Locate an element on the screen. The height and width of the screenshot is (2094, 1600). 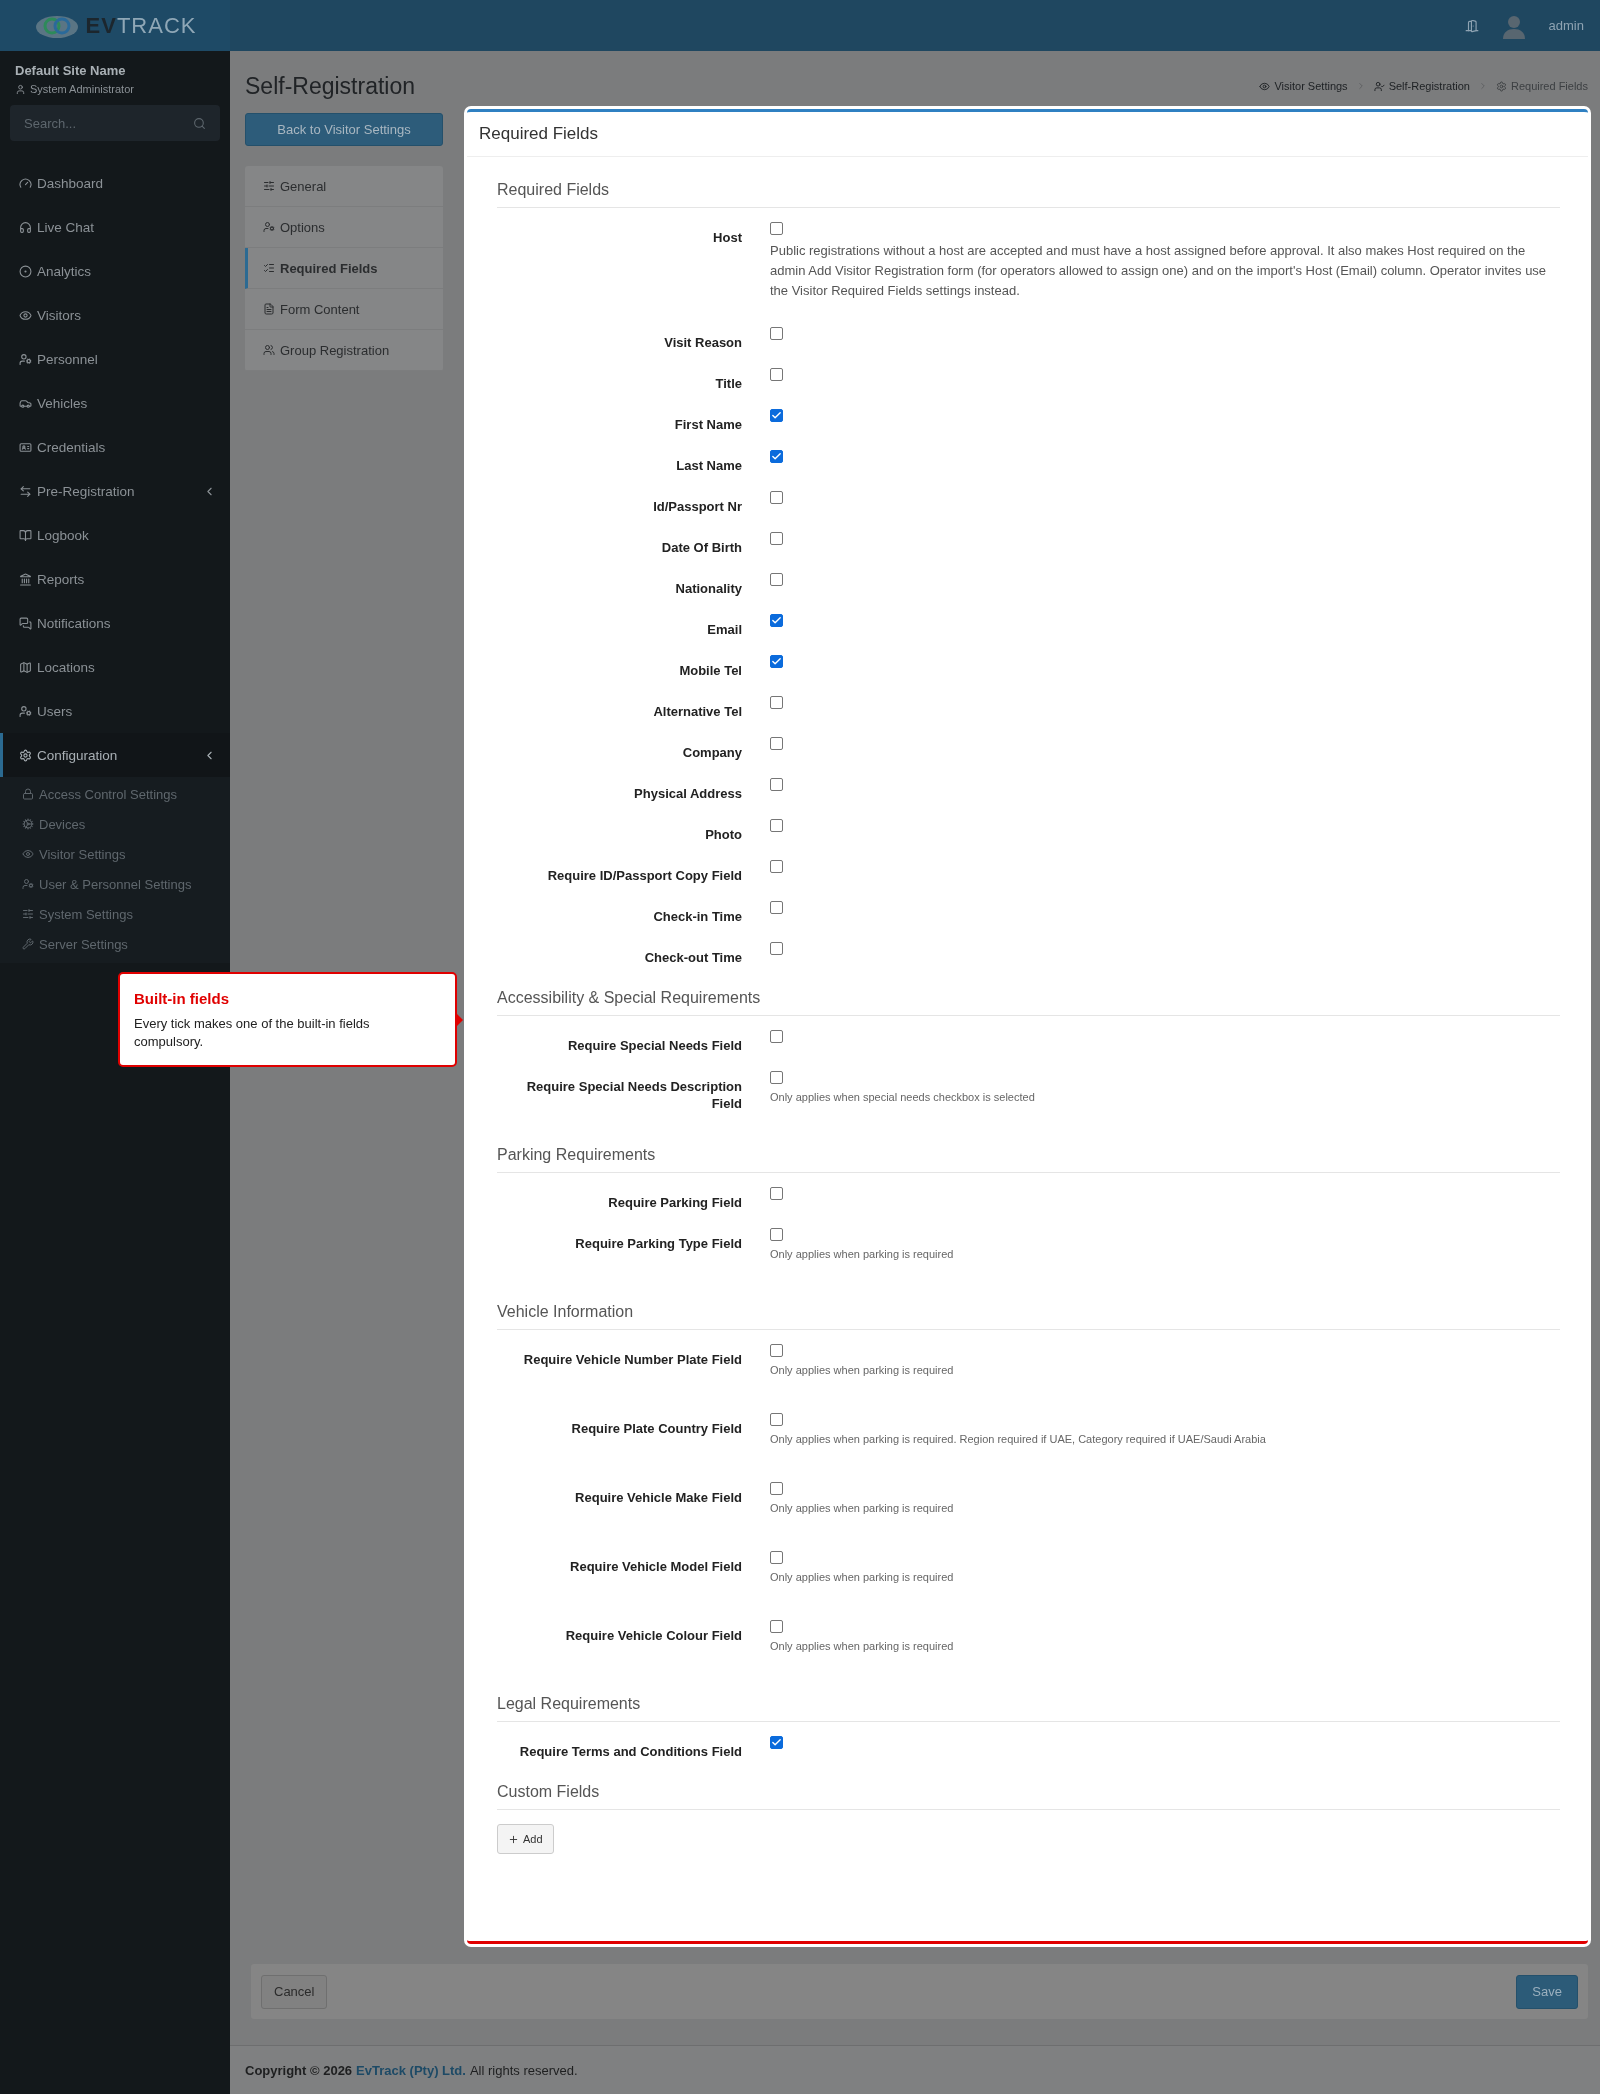
lock-icon is located at coordinates (28, 794).